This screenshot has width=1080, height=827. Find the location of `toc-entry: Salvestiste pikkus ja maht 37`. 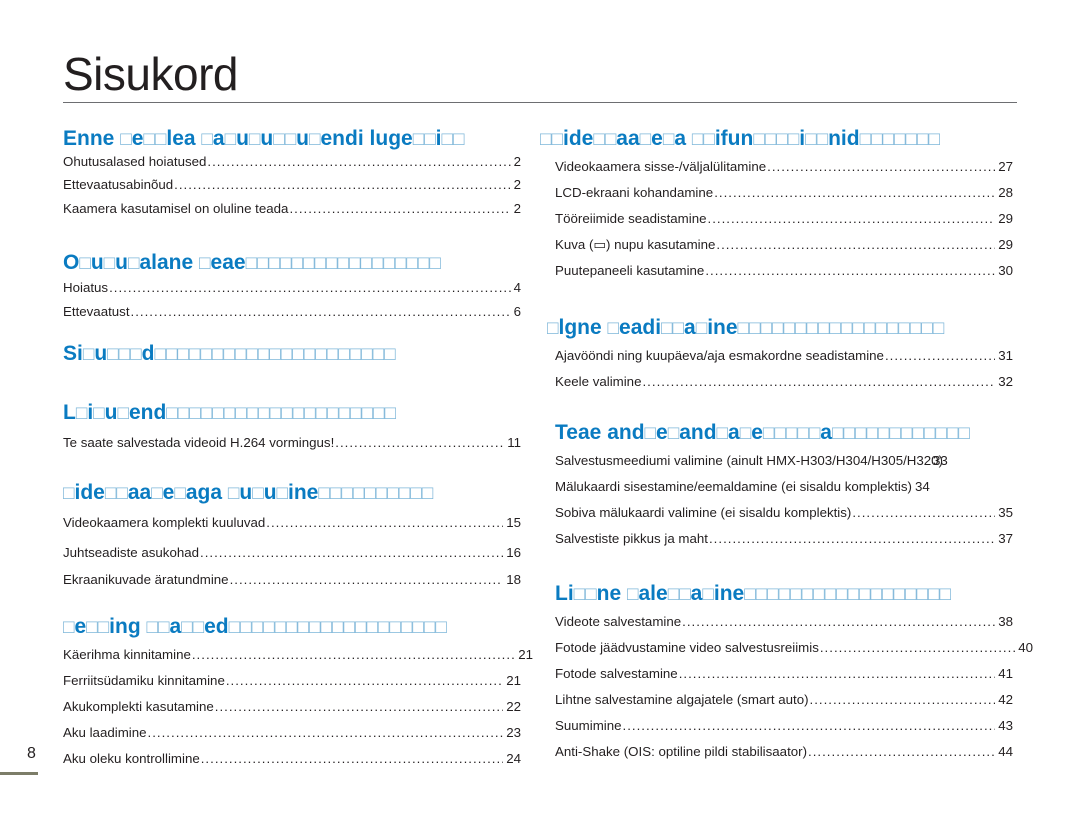

toc-entry: Salvestiste pikkus ja maht 37 is located at coordinates (784, 539).